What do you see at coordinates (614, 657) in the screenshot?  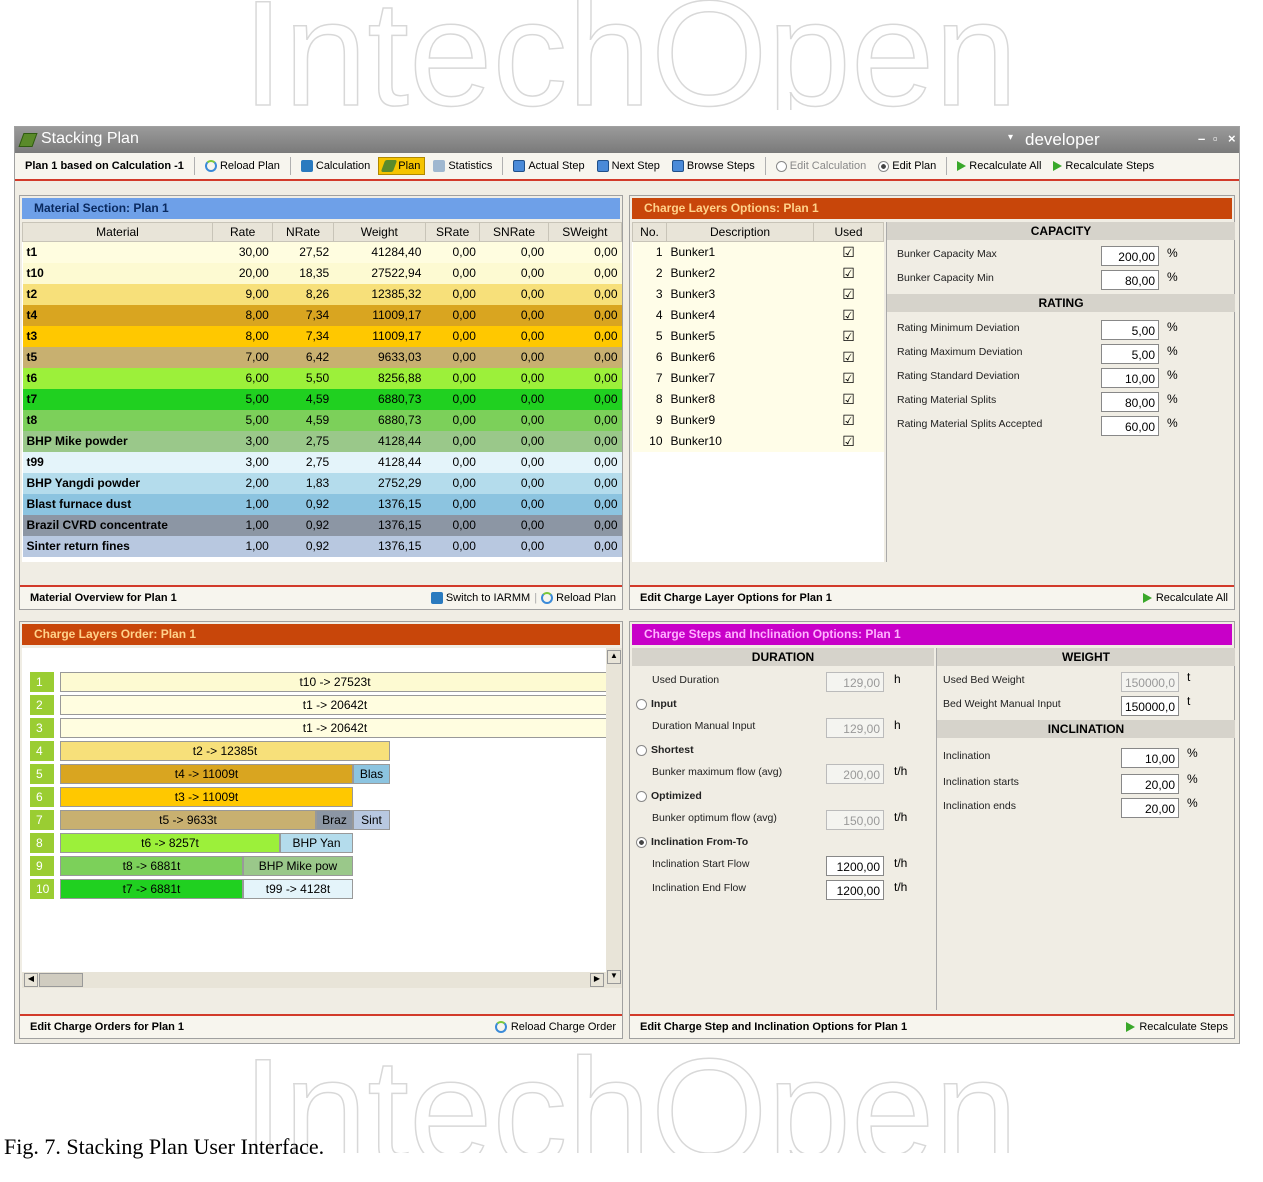 I see `scroll-up-icon: ▲` at bounding box center [614, 657].